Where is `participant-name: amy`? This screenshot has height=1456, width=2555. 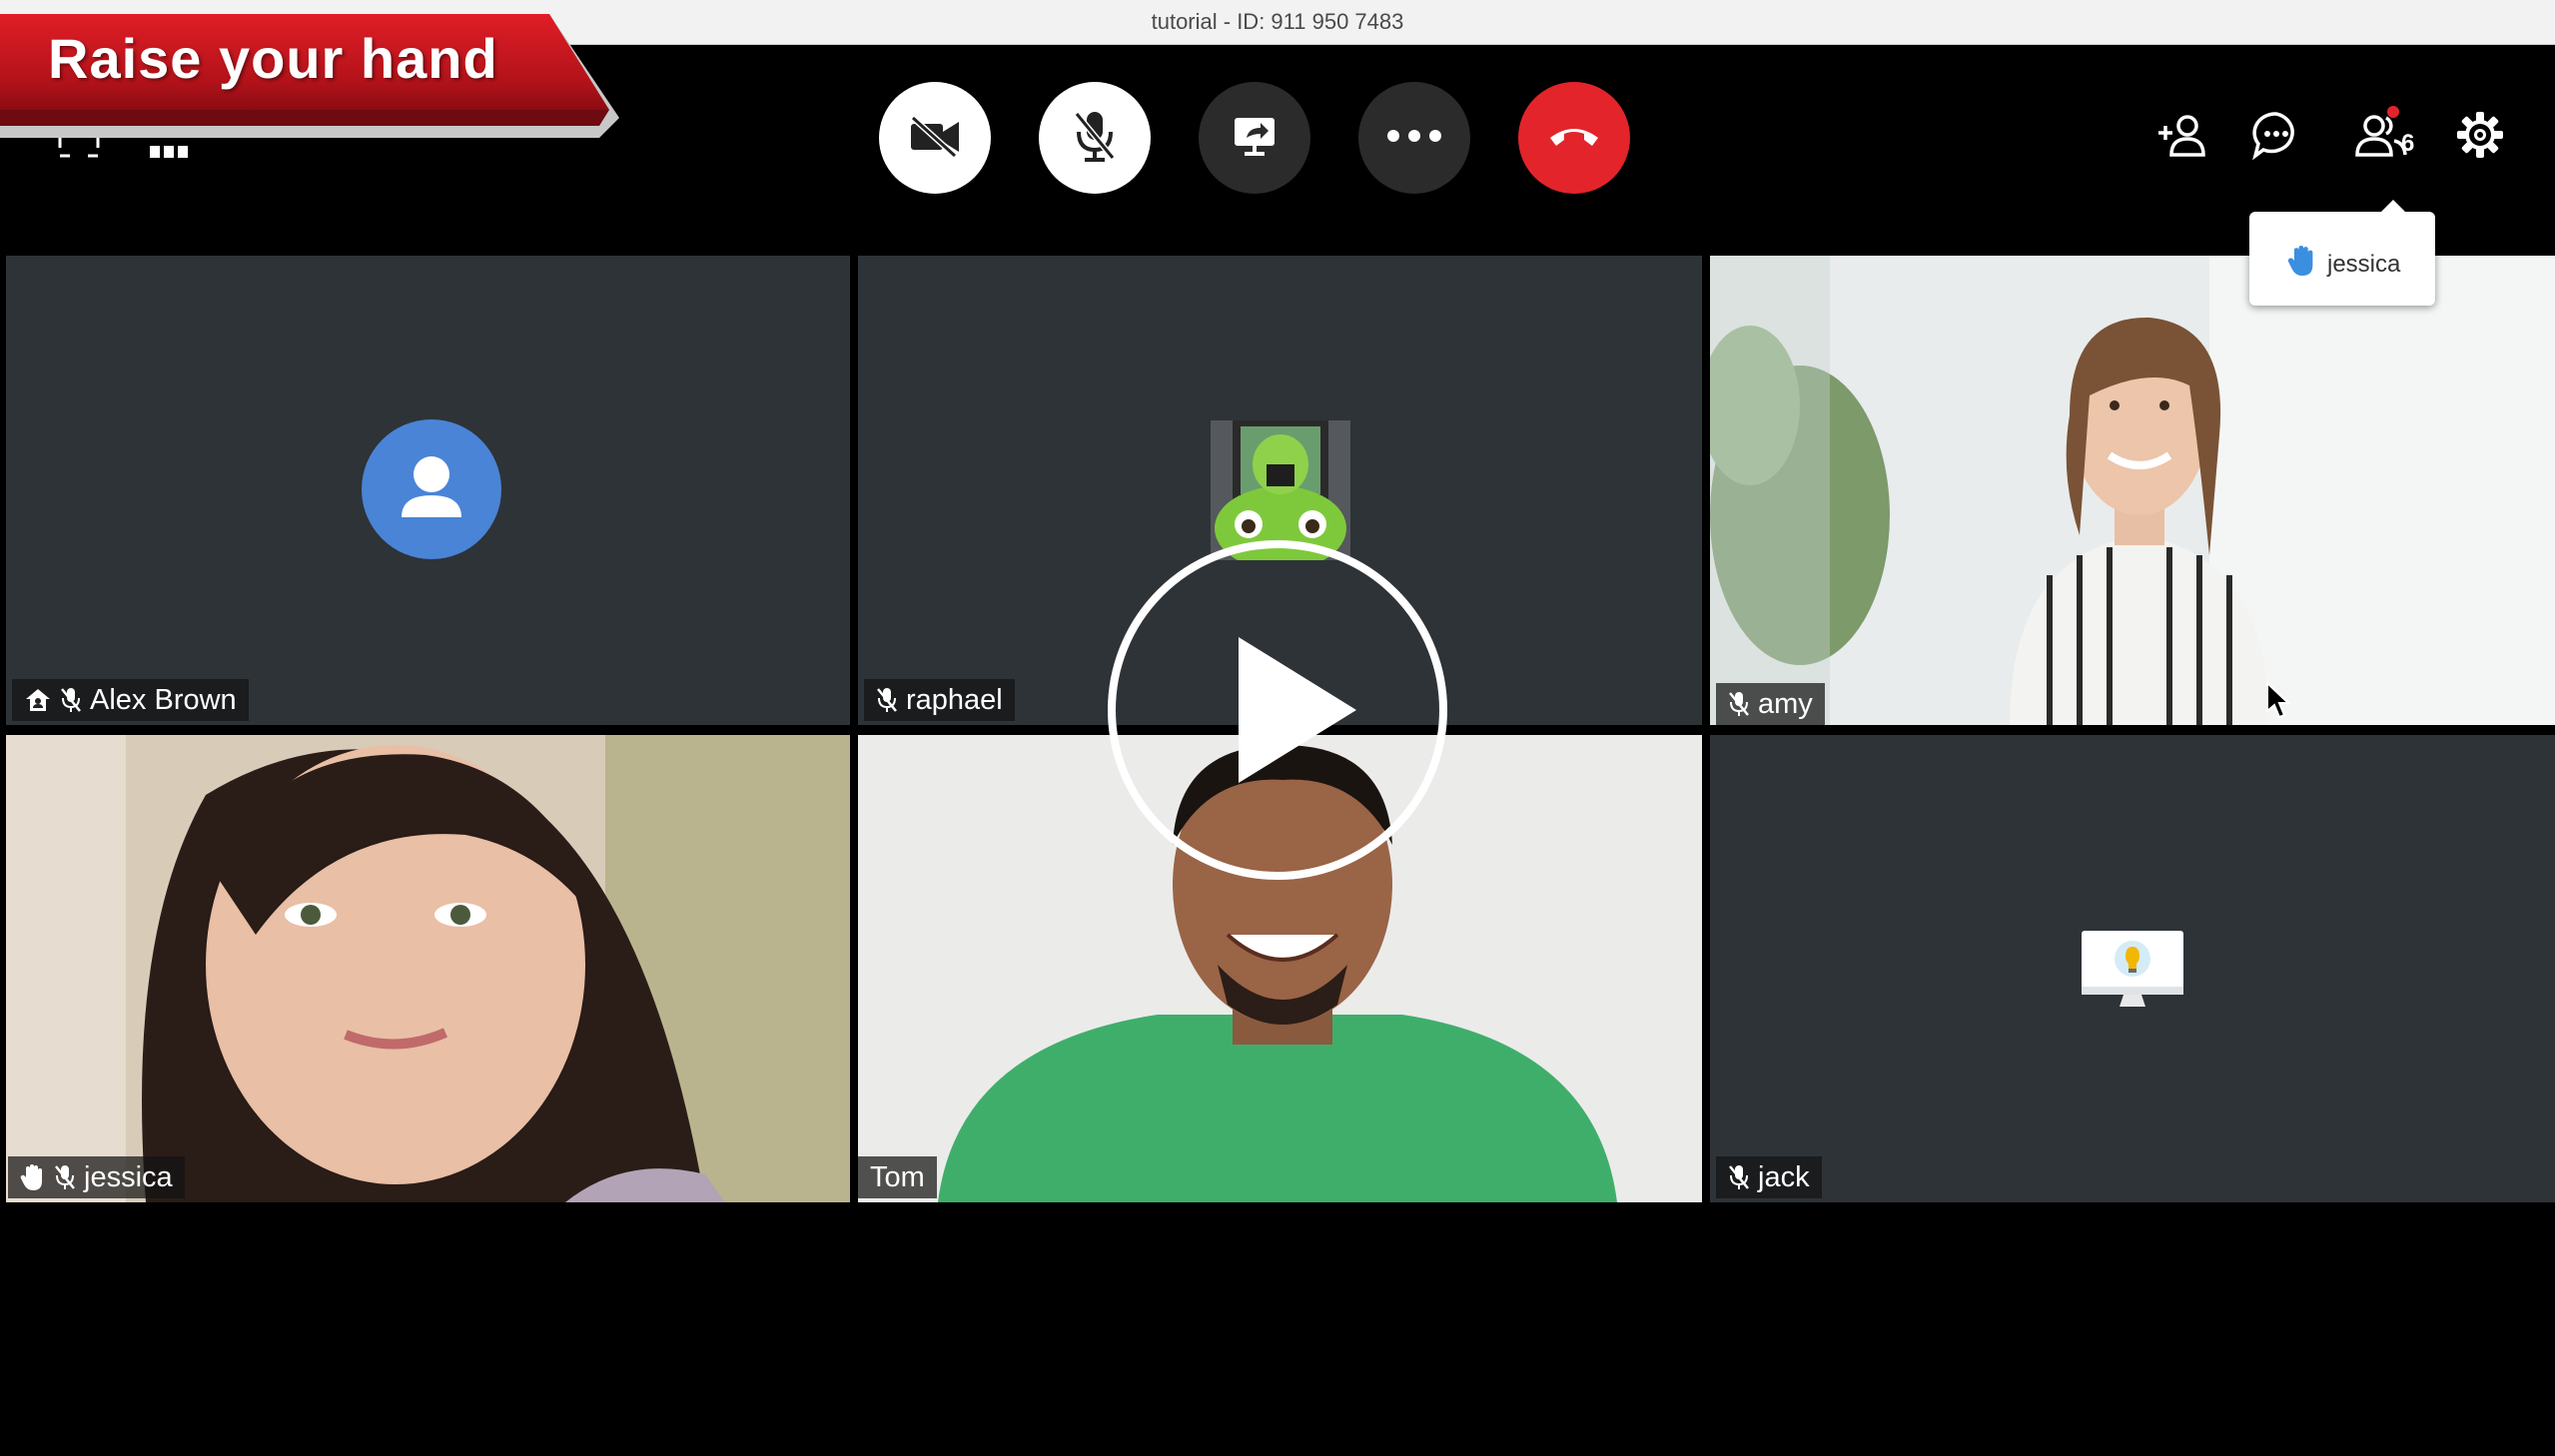 participant-name: amy is located at coordinates (1785, 704).